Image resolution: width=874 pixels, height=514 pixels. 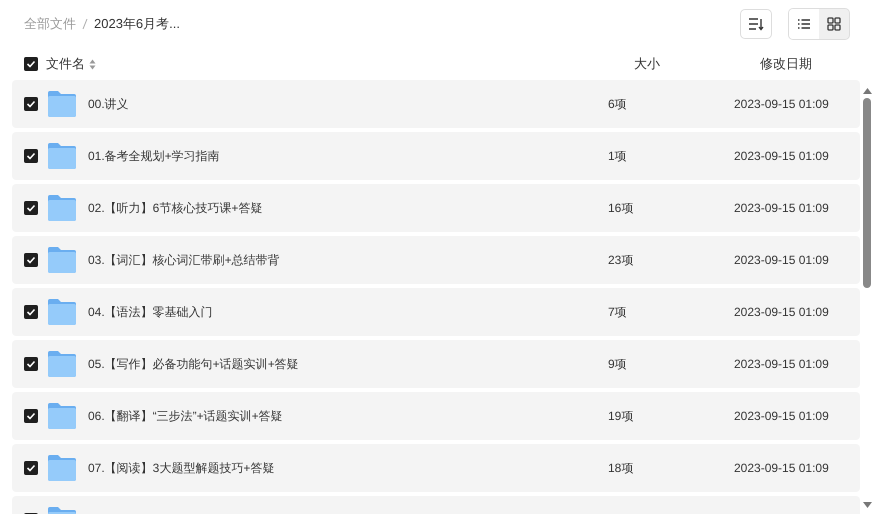 What do you see at coordinates (618, 312) in the screenshot?
I see `item-count: 7项` at bounding box center [618, 312].